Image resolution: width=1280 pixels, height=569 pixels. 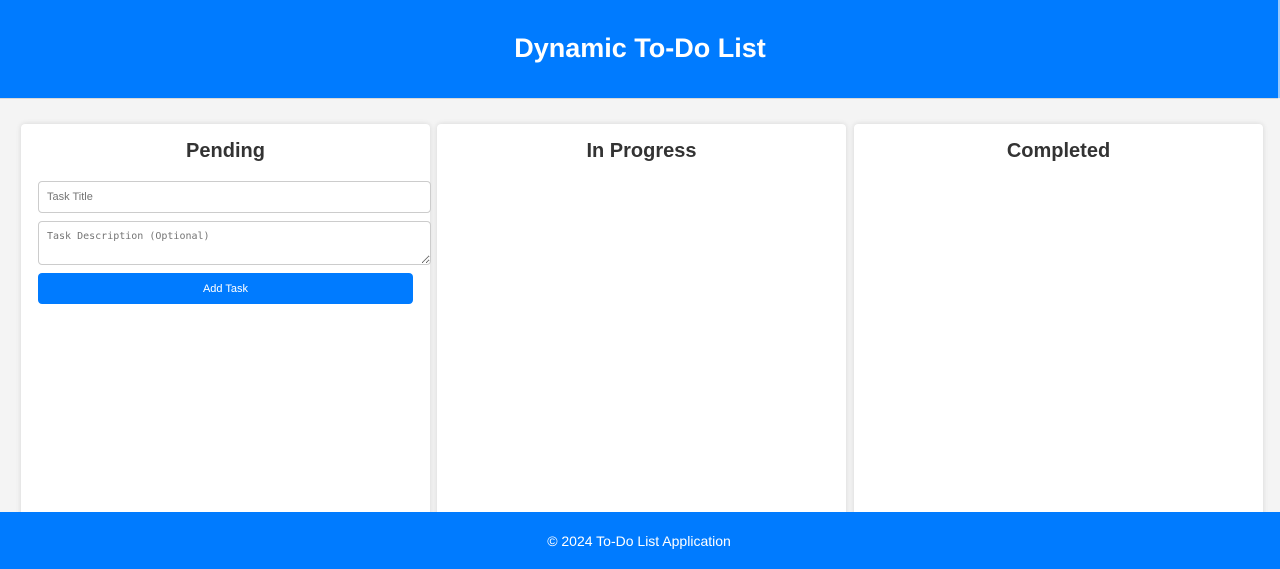 I want to click on footer-copyright: © 2024 To-Do List Application, so click(x=639, y=540).